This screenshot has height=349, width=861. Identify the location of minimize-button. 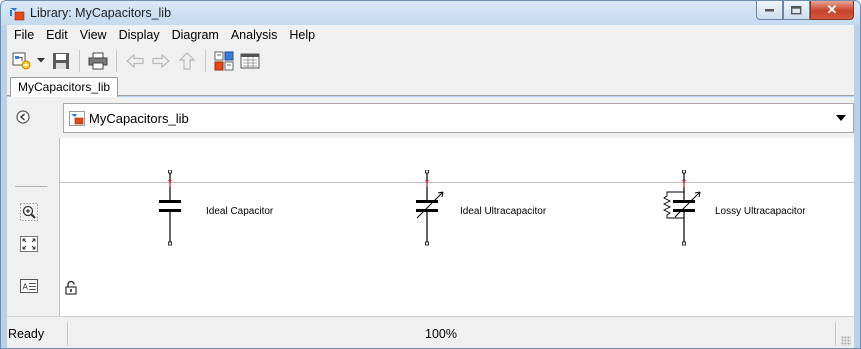
(769, 10).